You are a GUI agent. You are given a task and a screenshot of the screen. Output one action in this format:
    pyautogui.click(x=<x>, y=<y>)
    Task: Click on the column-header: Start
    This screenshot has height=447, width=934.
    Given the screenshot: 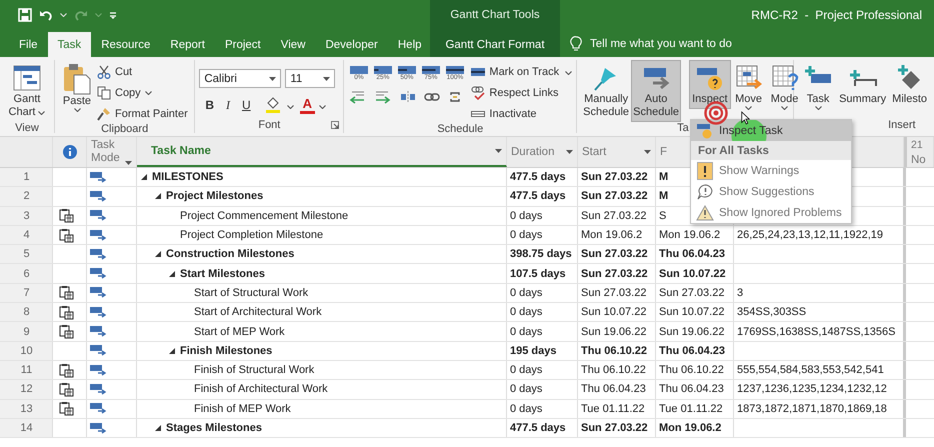 What is the action you would take?
    pyautogui.click(x=594, y=152)
    